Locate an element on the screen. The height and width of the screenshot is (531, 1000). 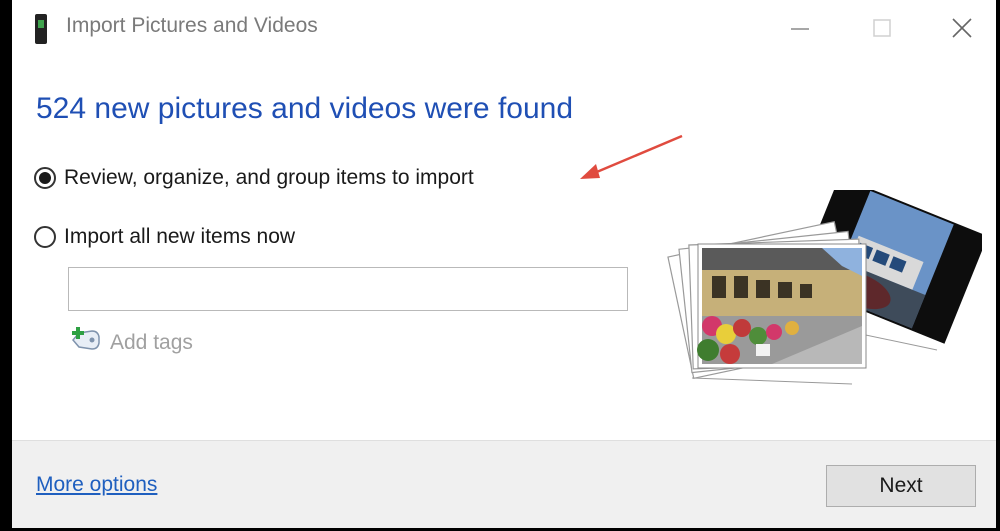
add-tags-link: Add tags is located at coordinates (131, 343).